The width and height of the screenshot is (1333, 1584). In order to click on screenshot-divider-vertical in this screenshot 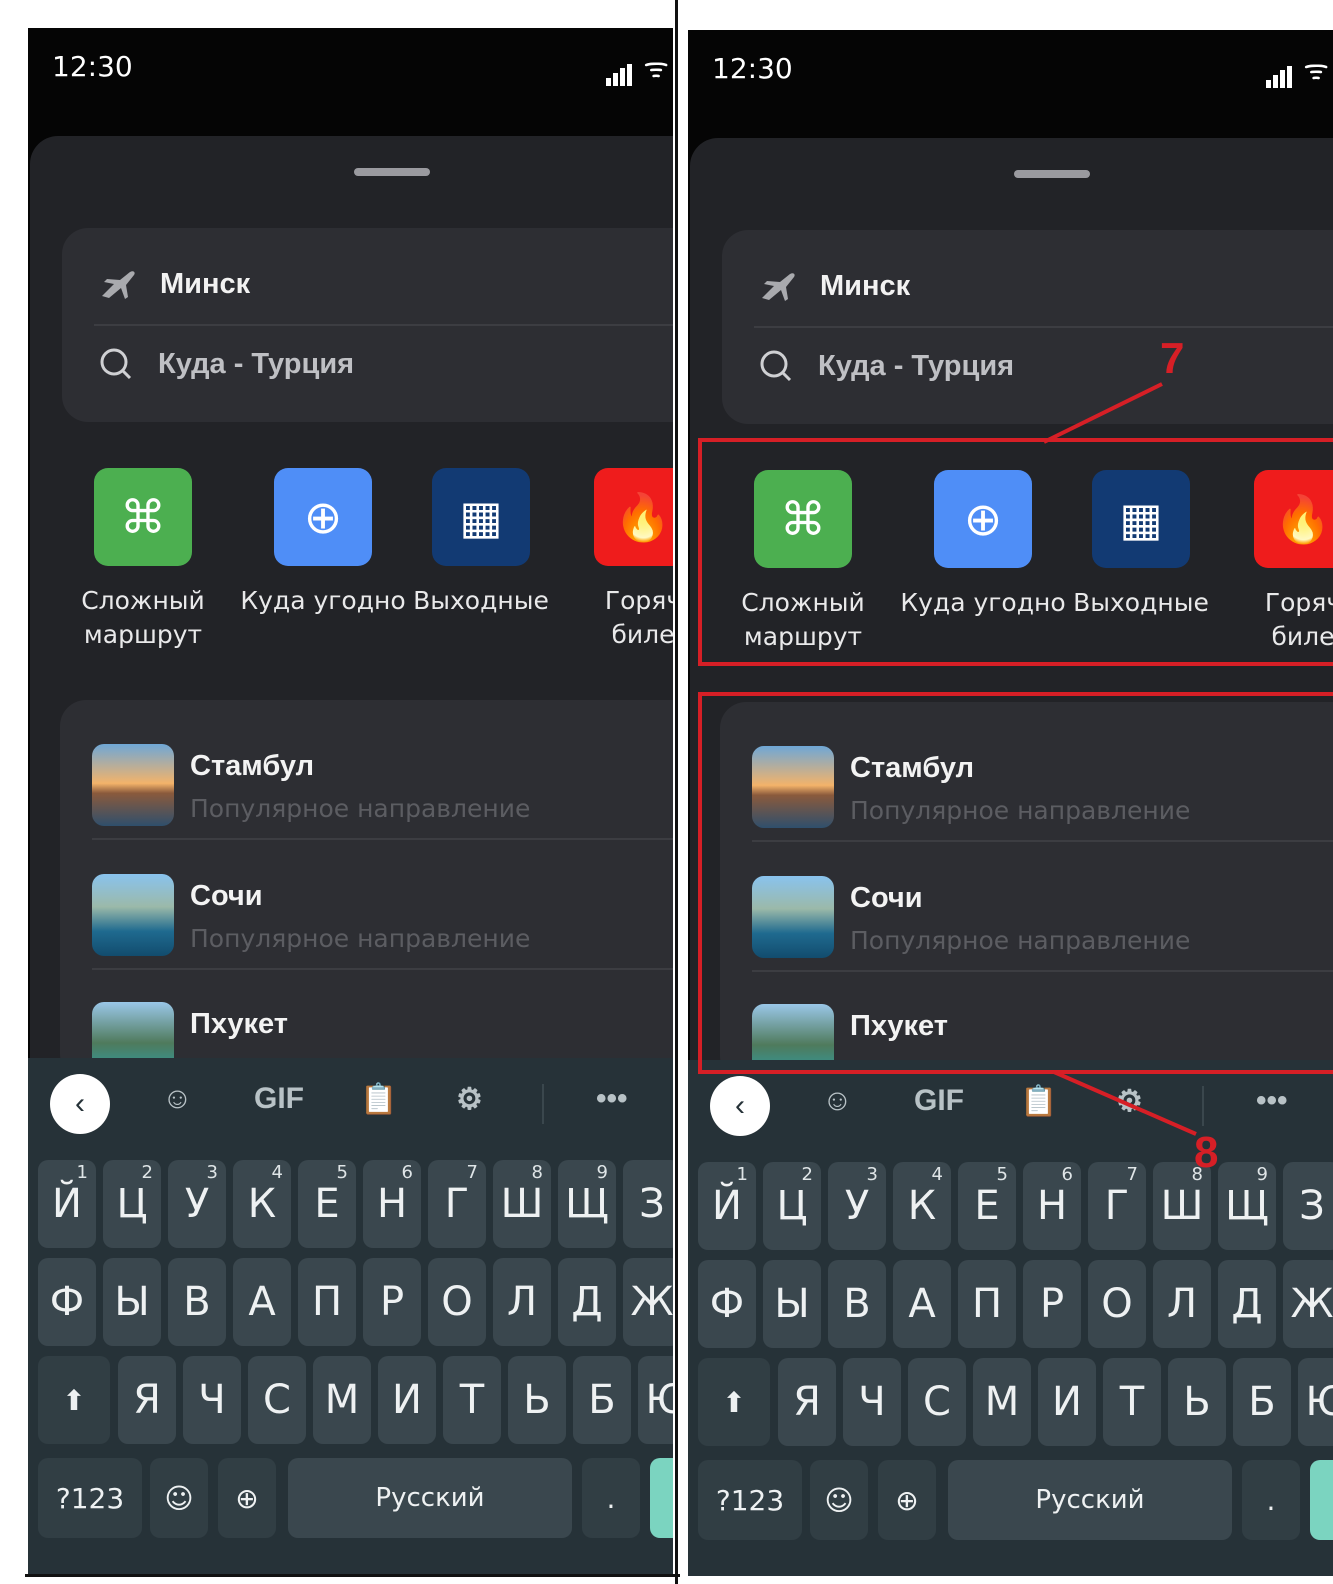, I will do `click(676, 792)`.